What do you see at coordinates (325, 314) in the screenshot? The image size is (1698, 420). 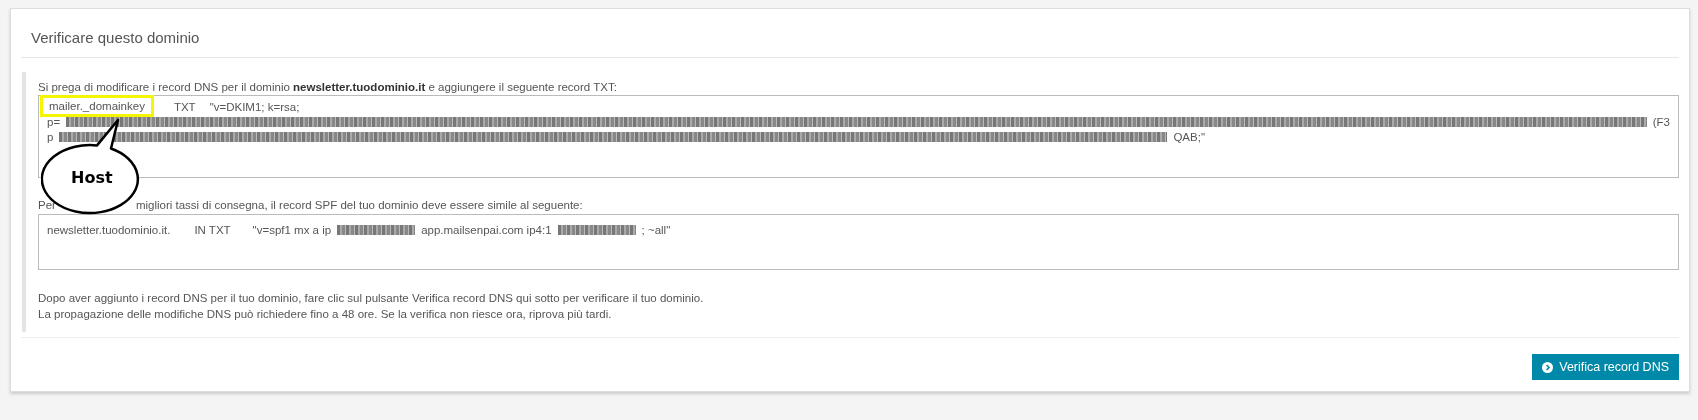 I see `note-text: La propagazione delle modifiche DNS può richiedere fino a 48 ore. Se la verifica non riesce ora, riprova più tardi.` at bounding box center [325, 314].